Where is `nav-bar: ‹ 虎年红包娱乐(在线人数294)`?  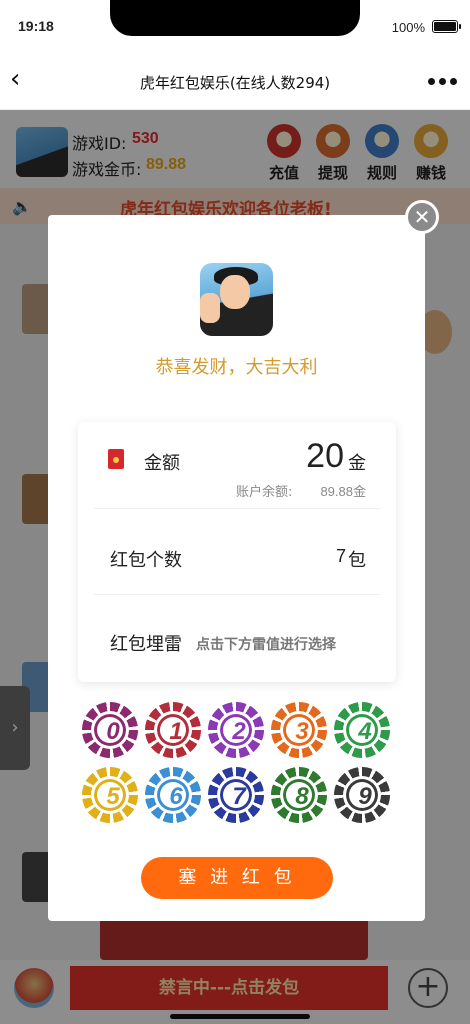 nav-bar: ‹ 虎年红包娱乐(在线人数294) is located at coordinates (235, 81).